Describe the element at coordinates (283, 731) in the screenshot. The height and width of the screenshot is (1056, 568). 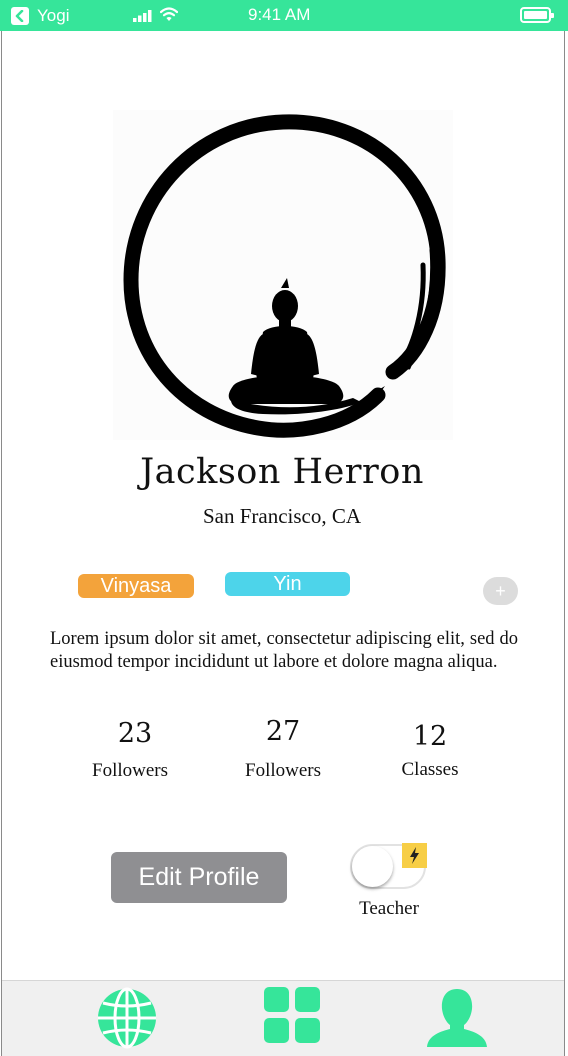
I see `stat-value-following: 27` at that location.